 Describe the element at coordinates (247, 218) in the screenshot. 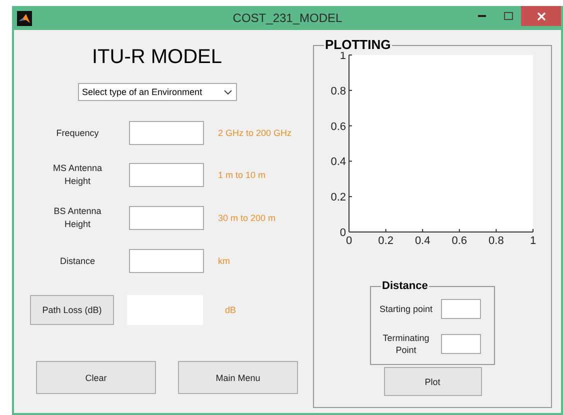

I see `range-hint: 30 m to 200 m` at that location.